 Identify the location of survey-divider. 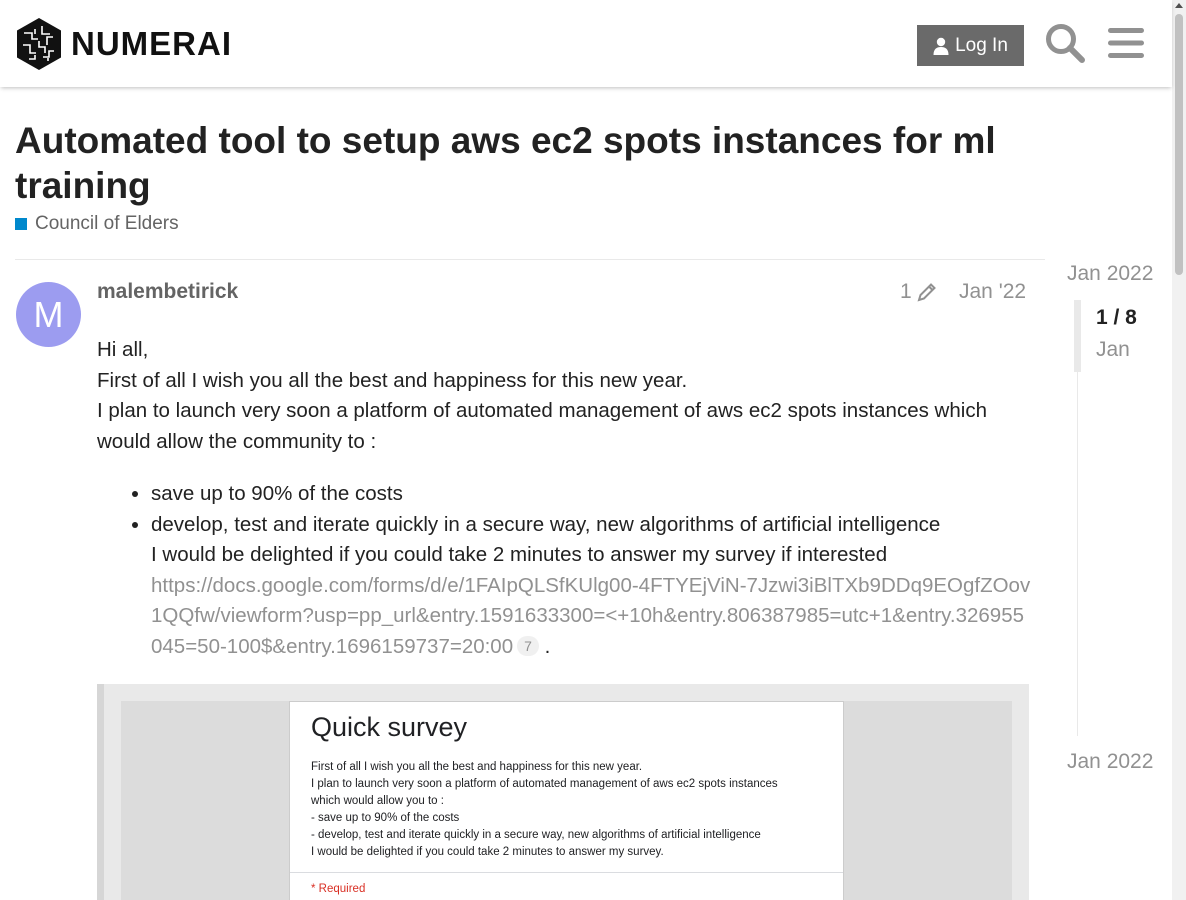
(566, 872).